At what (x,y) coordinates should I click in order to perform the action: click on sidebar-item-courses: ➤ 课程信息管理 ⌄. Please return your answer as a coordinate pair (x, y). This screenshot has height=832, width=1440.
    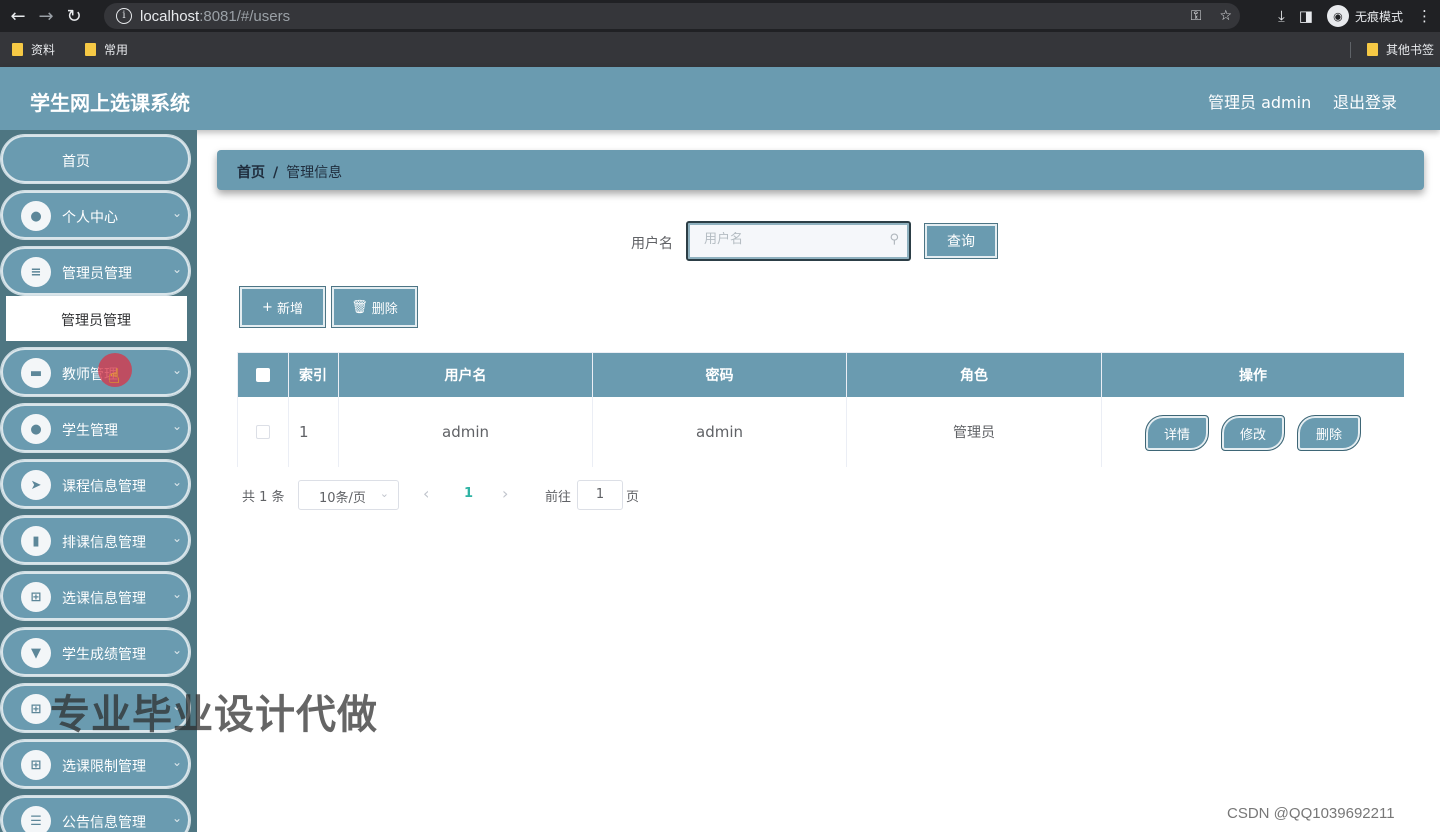
    Looking at the image, I should click on (95, 484).